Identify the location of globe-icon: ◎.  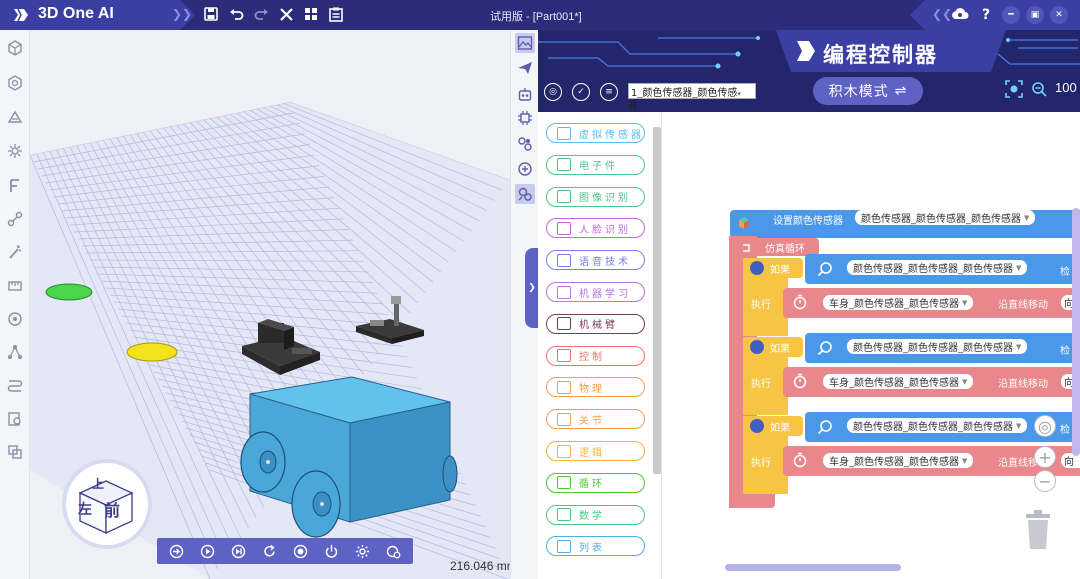
(553, 92).